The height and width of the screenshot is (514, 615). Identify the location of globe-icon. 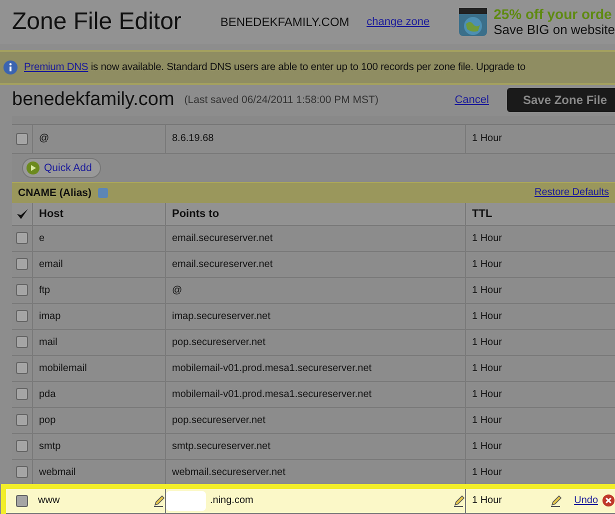
(473, 21).